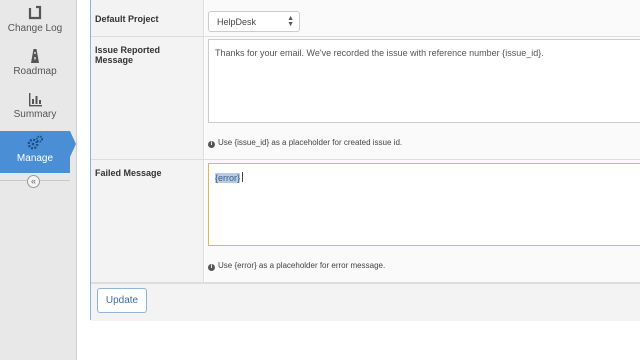 The width and height of the screenshot is (640, 360). Describe the element at coordinates (237, 22) in the screenshot. I see `default-project-value: HelpDesk` at that location.